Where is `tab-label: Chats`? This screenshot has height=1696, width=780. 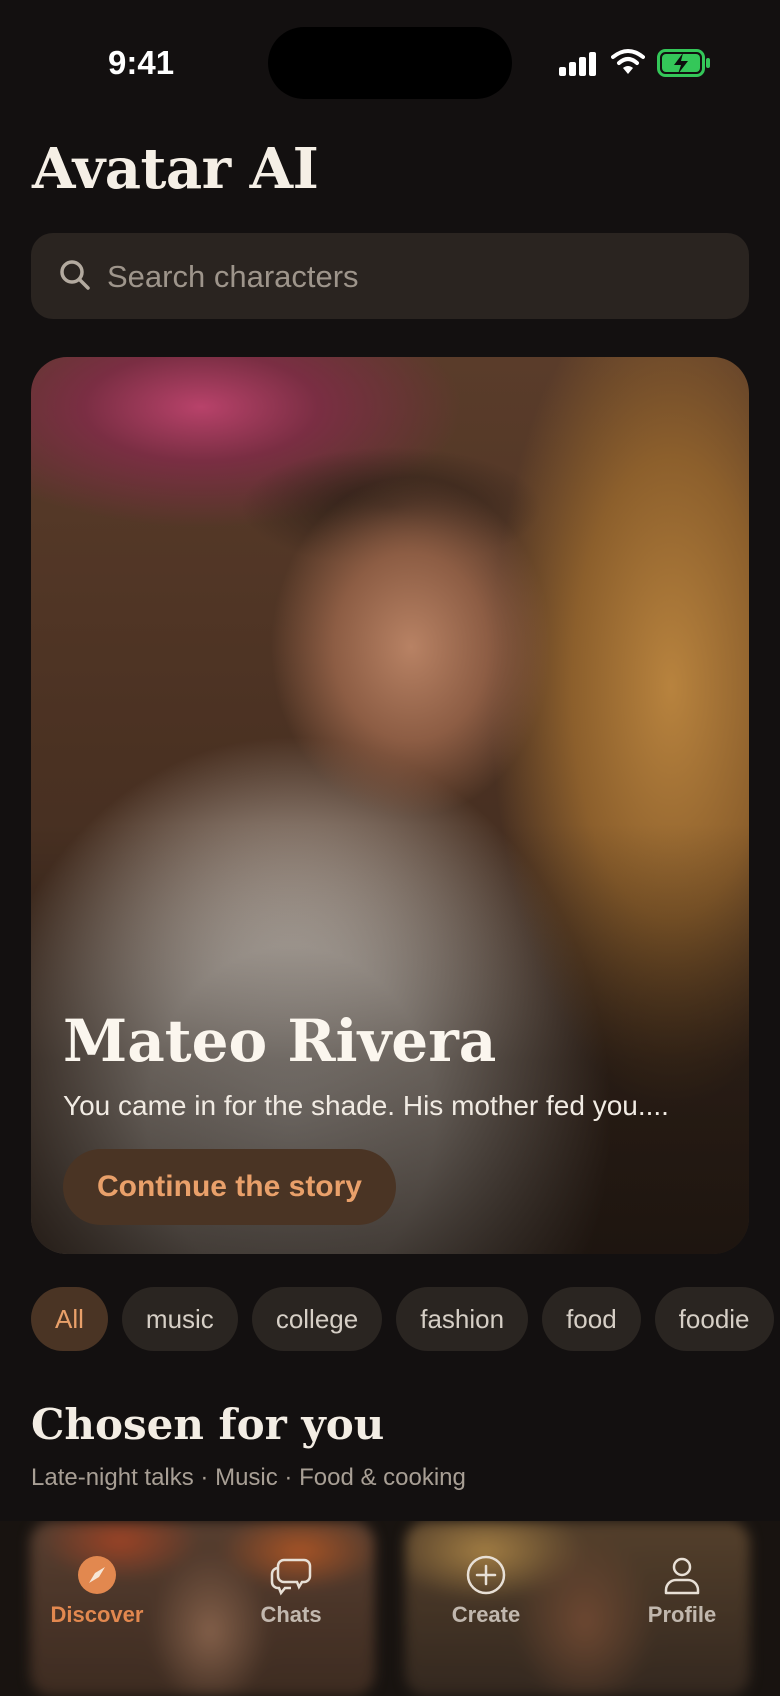 tab-label: Chats is located at coordinates (291, 1614).